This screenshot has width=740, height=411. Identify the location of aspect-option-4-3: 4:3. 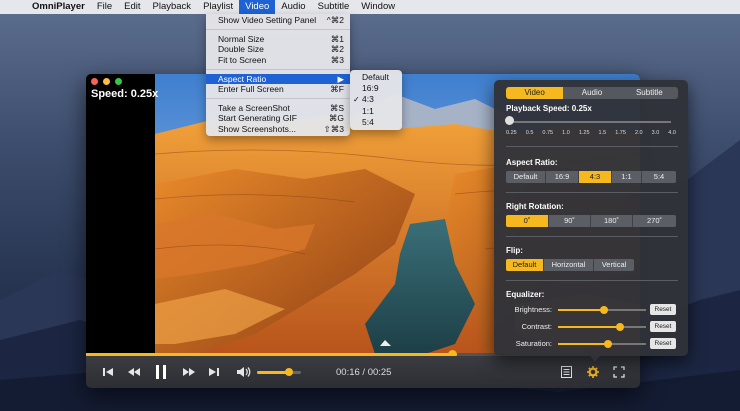
(595, 177).